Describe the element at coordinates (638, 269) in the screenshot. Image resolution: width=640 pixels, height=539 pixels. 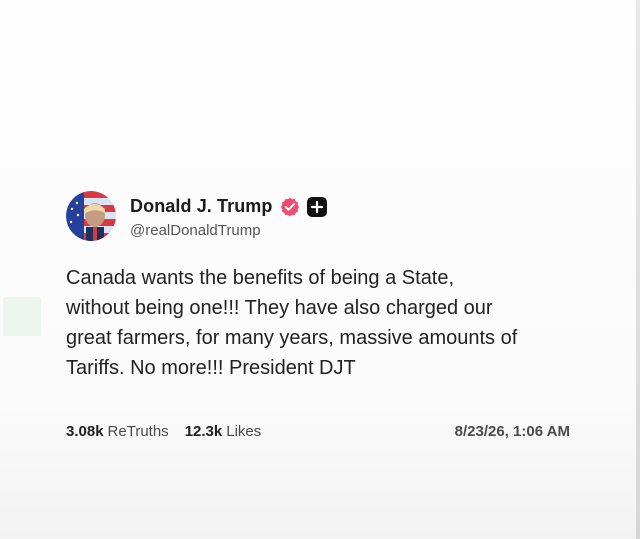
I see `right-edge-shadow` at that location.